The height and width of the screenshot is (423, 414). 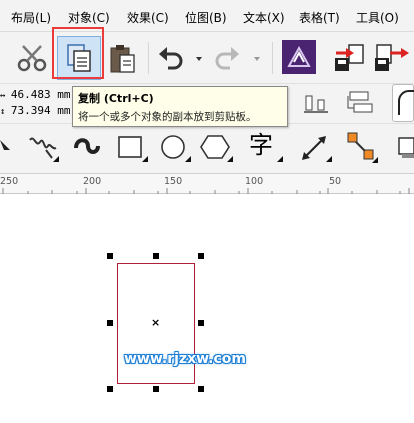 I want to click on corner-shape-button, so click(x=403, y=103).